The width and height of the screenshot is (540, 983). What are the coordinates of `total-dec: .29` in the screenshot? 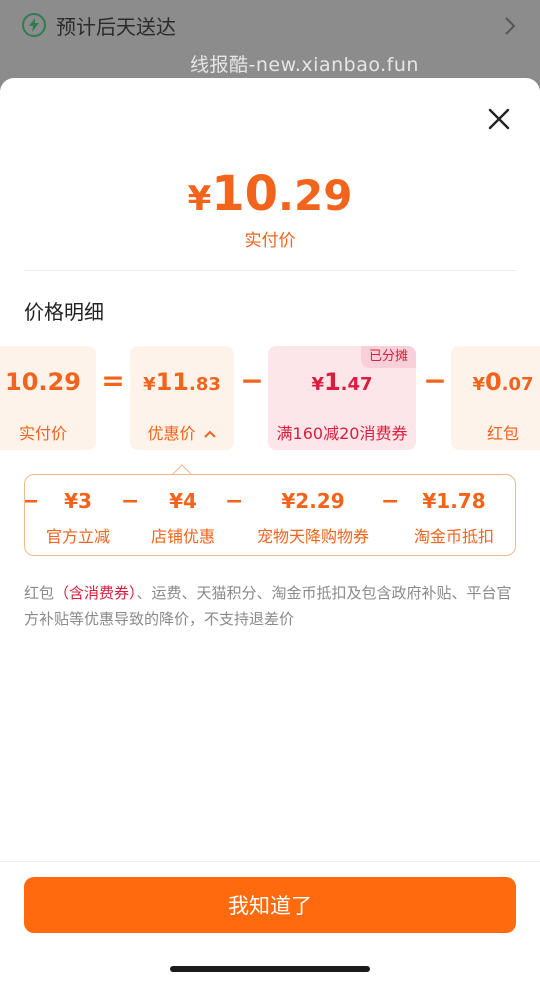 It's located at (315, 195).